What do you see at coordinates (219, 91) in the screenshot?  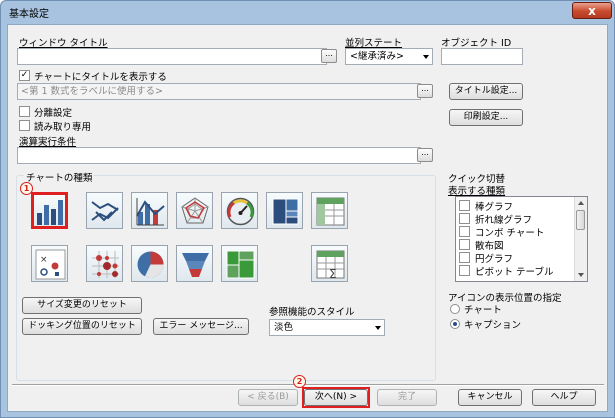 I see `chart-title-input: <第 1 数式をラベルに使用する>` at bounding box center [219, 91].